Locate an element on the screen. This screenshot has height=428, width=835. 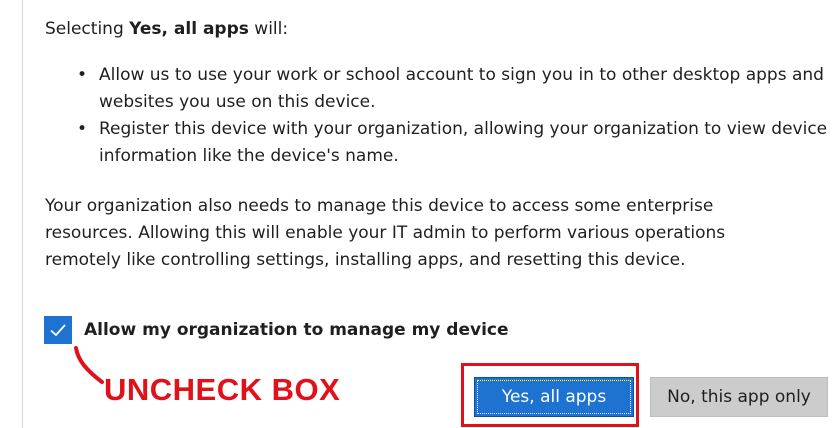
manage-device-checkbox is located at coordinates (58, 330).